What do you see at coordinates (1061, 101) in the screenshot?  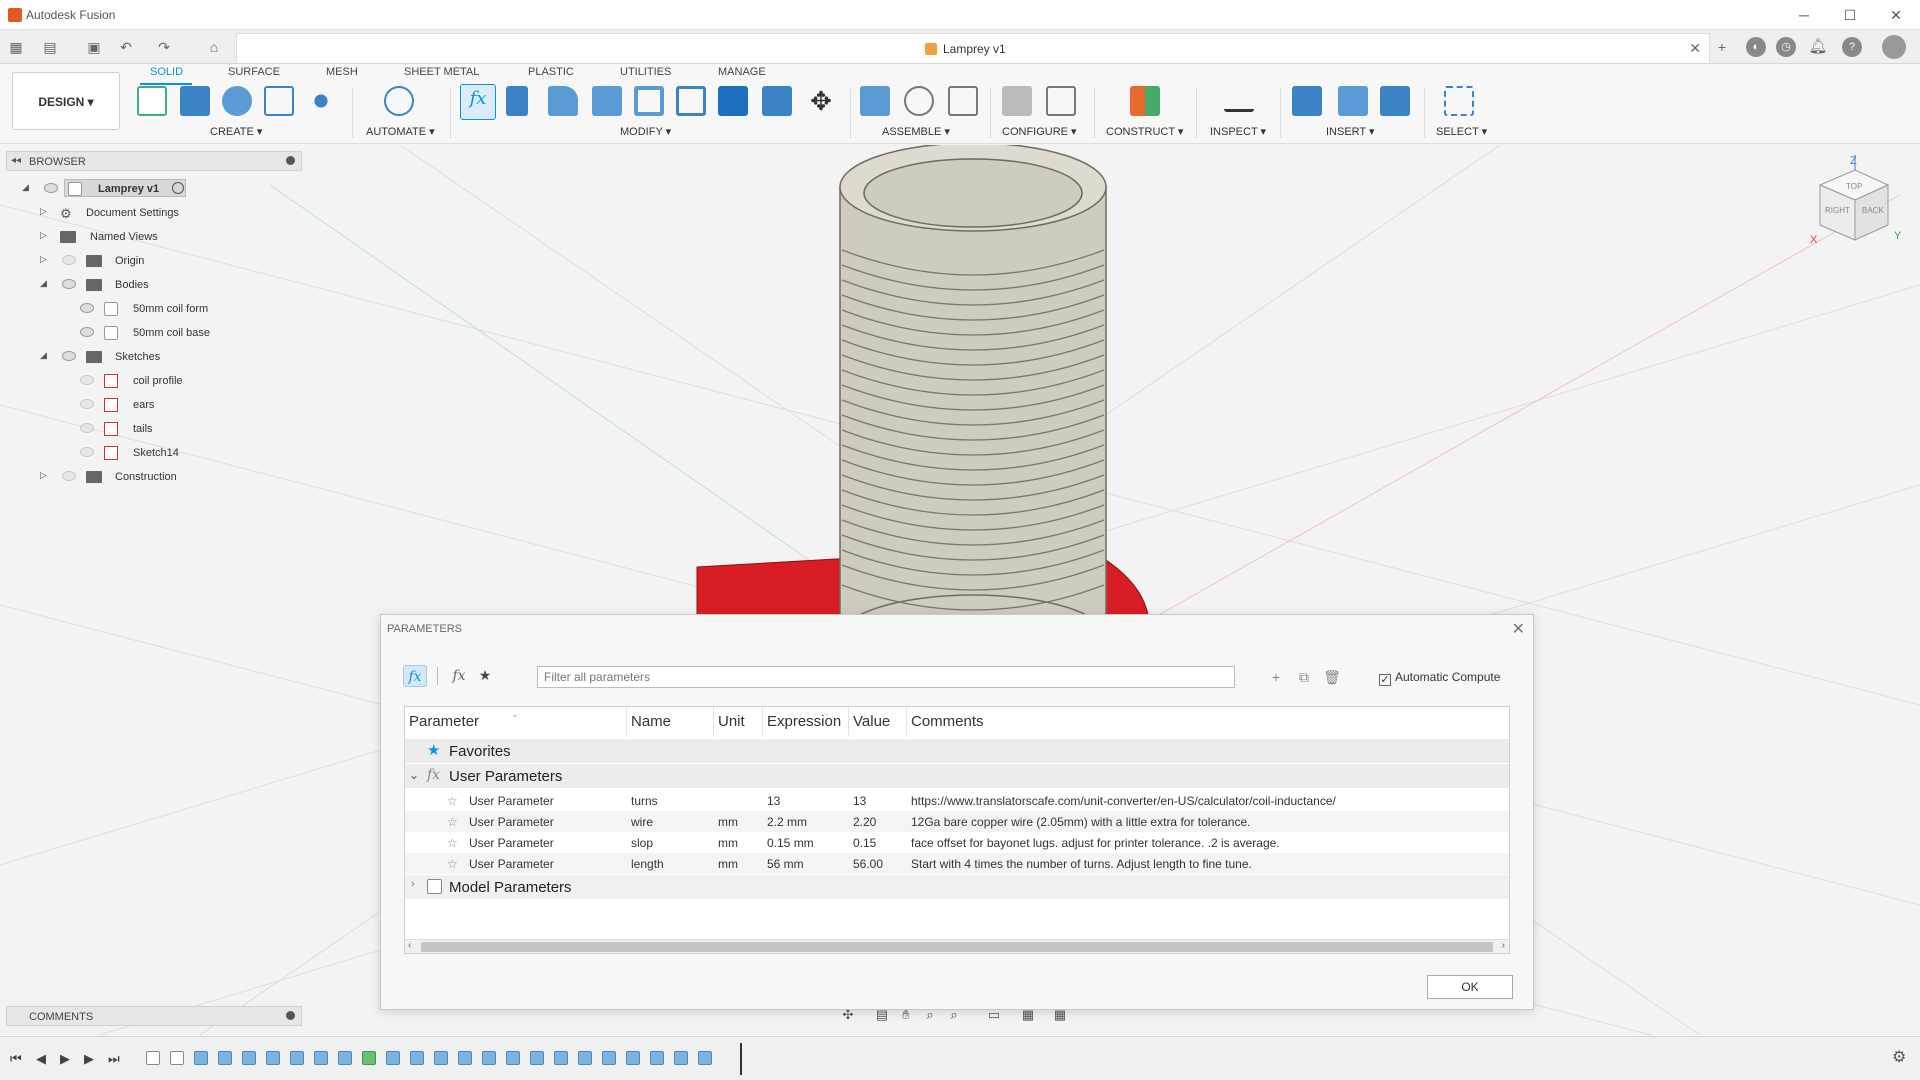 I see `config-table-icon` at bounding box center [1061, 101].